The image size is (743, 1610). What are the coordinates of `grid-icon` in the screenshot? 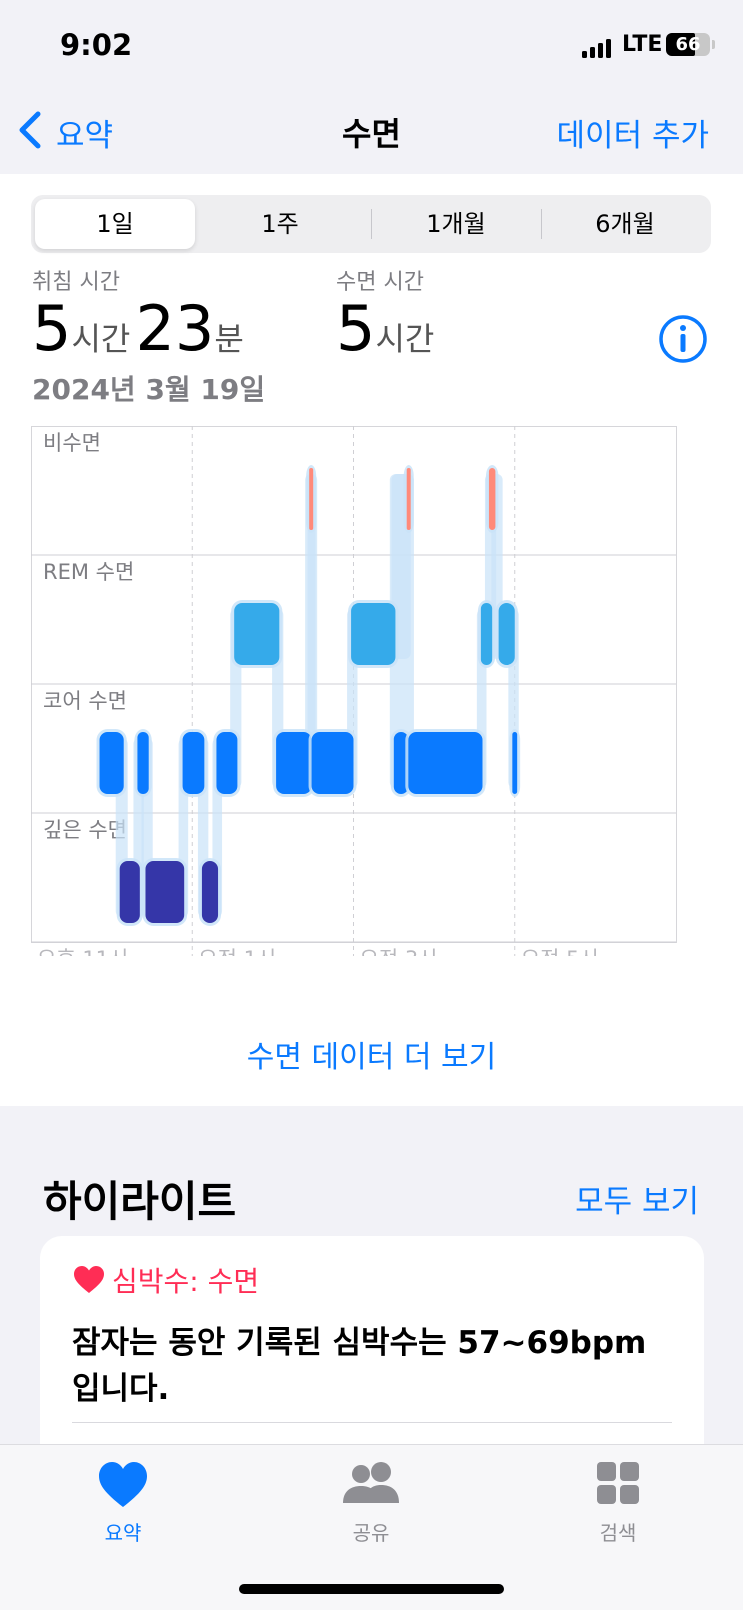 It's located at (618, 1483).